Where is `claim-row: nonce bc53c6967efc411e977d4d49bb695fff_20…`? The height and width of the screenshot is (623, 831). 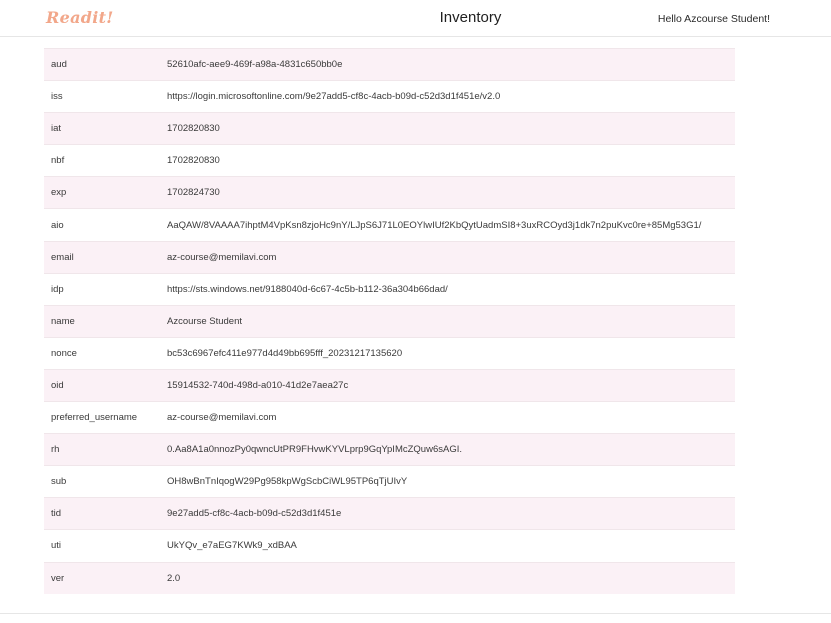
claim-row: nonce bc53c6967efc411e977d4d49bb695fff_20… is located at coordinates (389, 353).